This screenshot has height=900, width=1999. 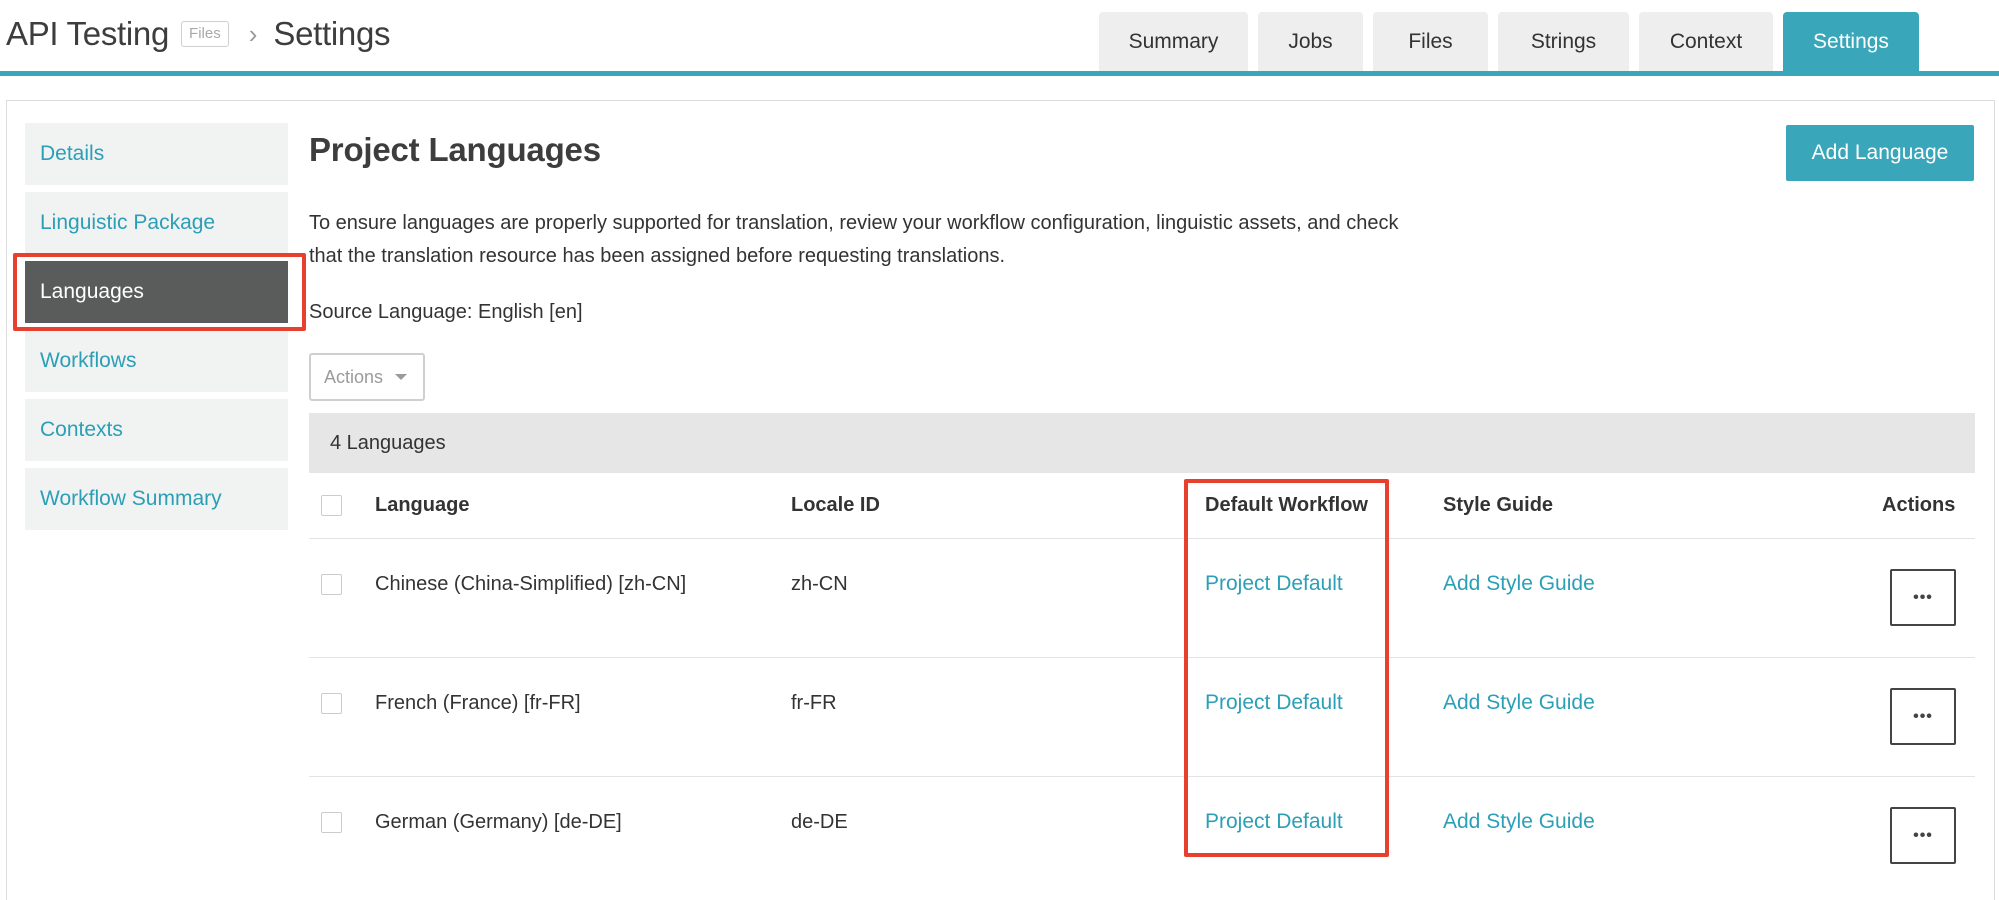 I want to click on locale-id: zh-CN, so click(x=819, y=584).